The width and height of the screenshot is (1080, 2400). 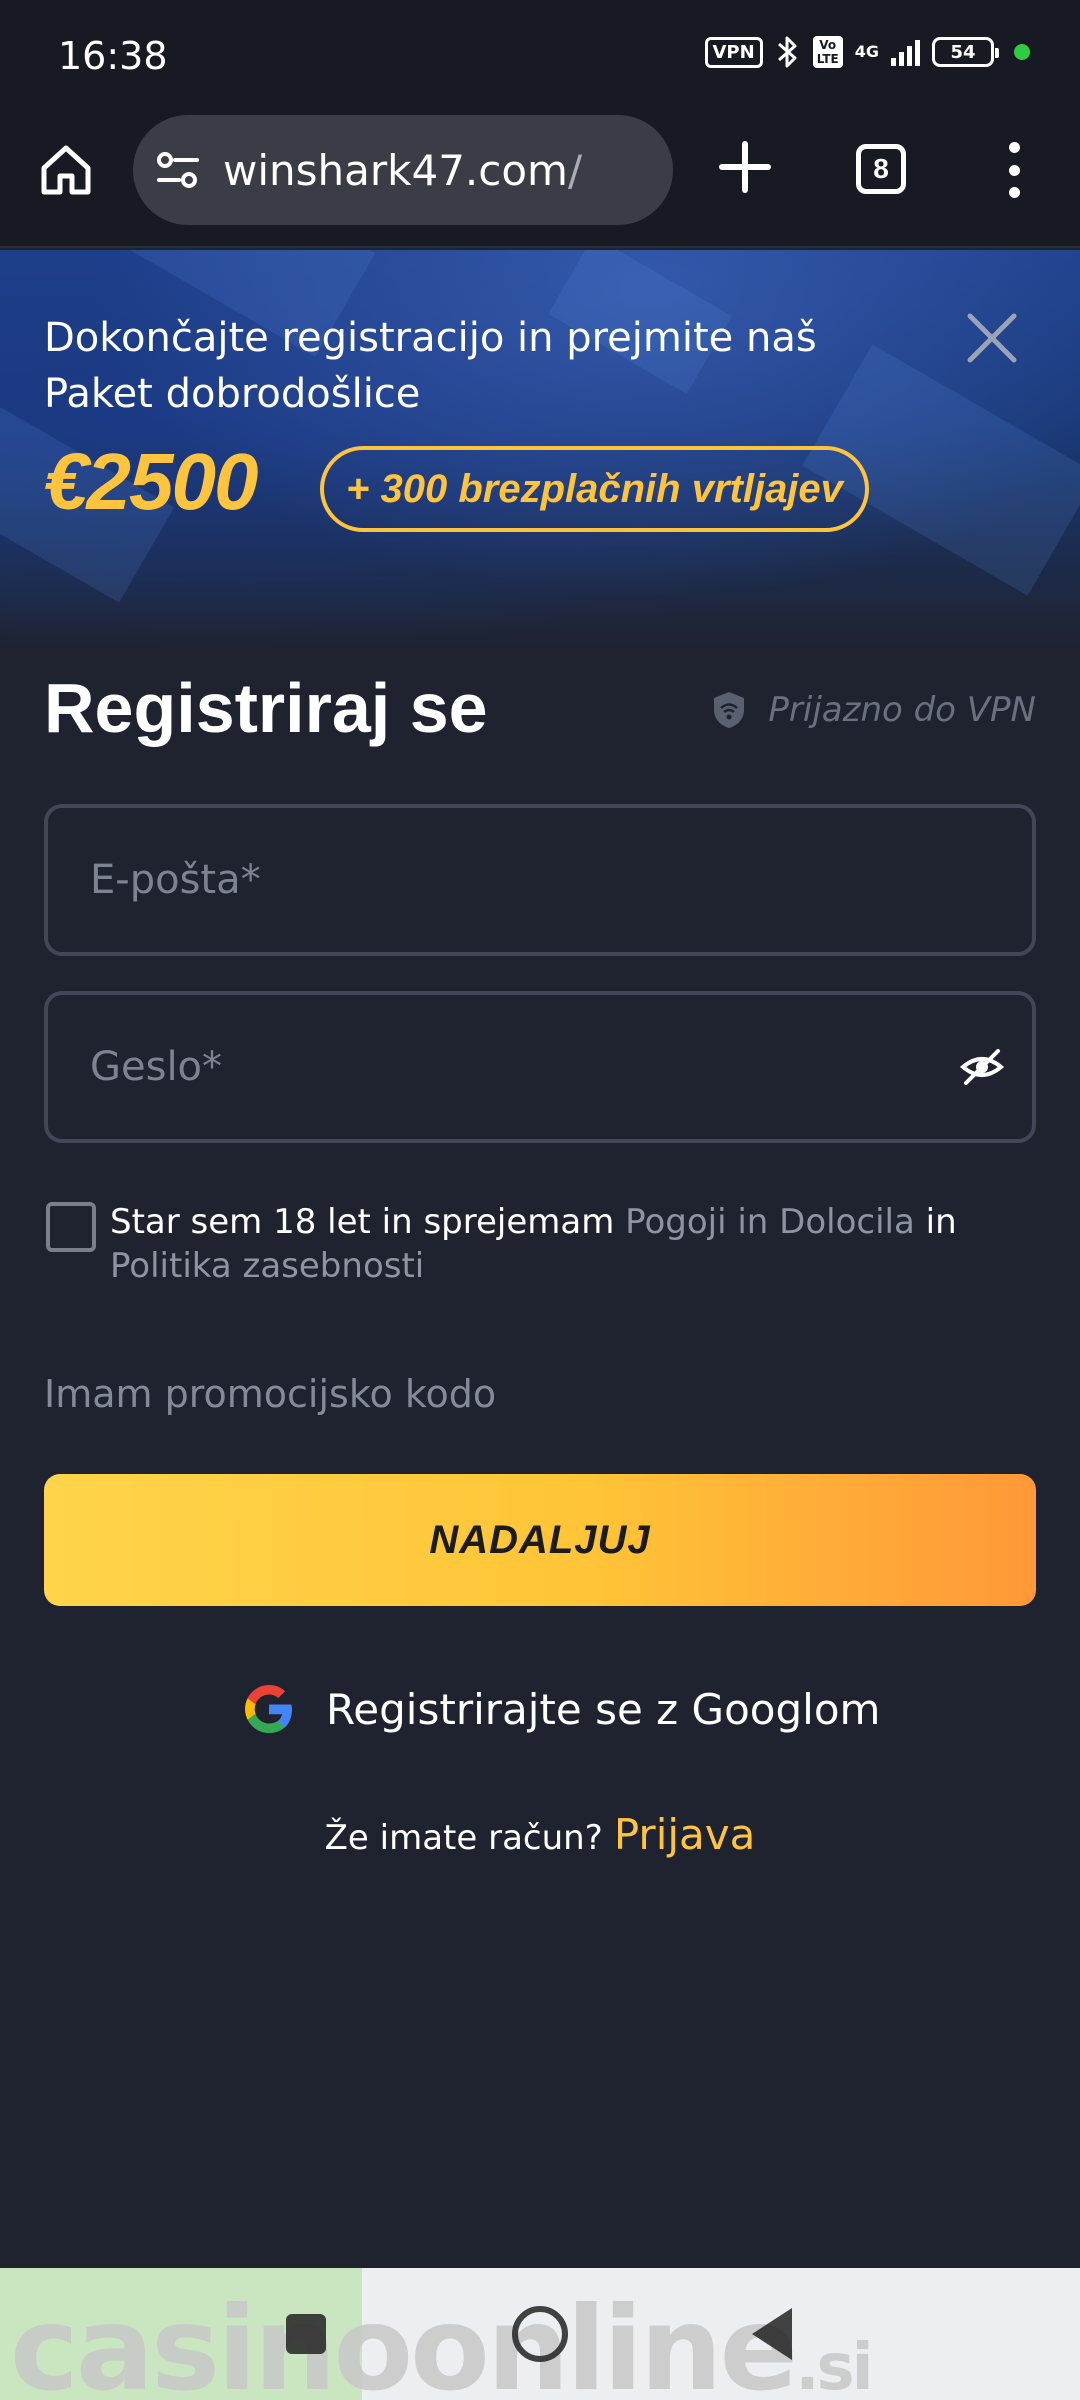 What do you see at coordinates (963, 52) in the screenshot?
I see `battery-level: 54` at bounding box center [963, 52].